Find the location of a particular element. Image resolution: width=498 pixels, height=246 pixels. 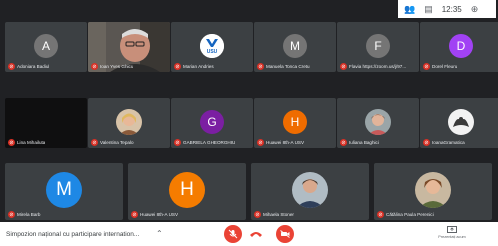

participant-name: Iuliana Baghici is located at coordinates (364, 142).